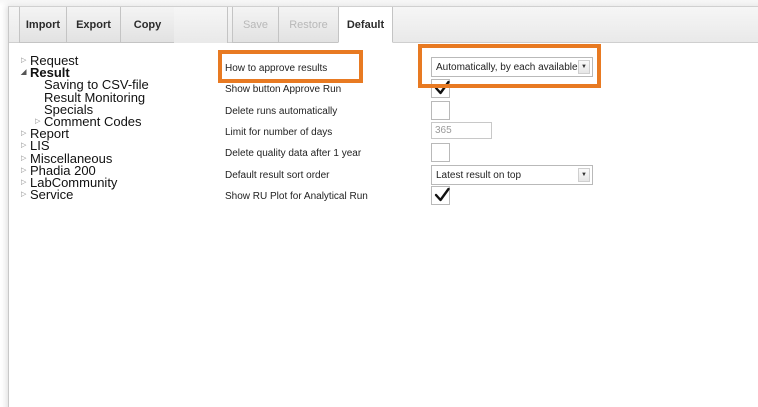  What do you see at coordinates (479, 175) in the screenshot?
I see `sort-order-value: Latest result on top` at bounding box center [479, 175].